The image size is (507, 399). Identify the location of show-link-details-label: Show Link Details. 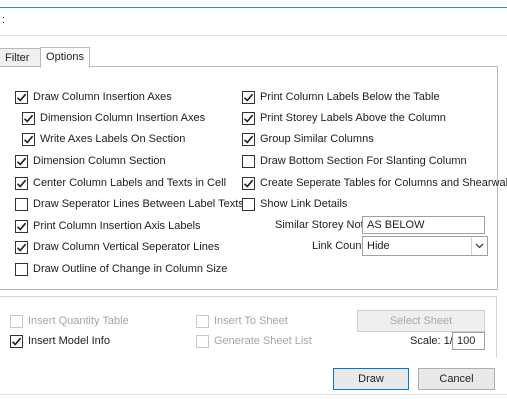
(304, 204).